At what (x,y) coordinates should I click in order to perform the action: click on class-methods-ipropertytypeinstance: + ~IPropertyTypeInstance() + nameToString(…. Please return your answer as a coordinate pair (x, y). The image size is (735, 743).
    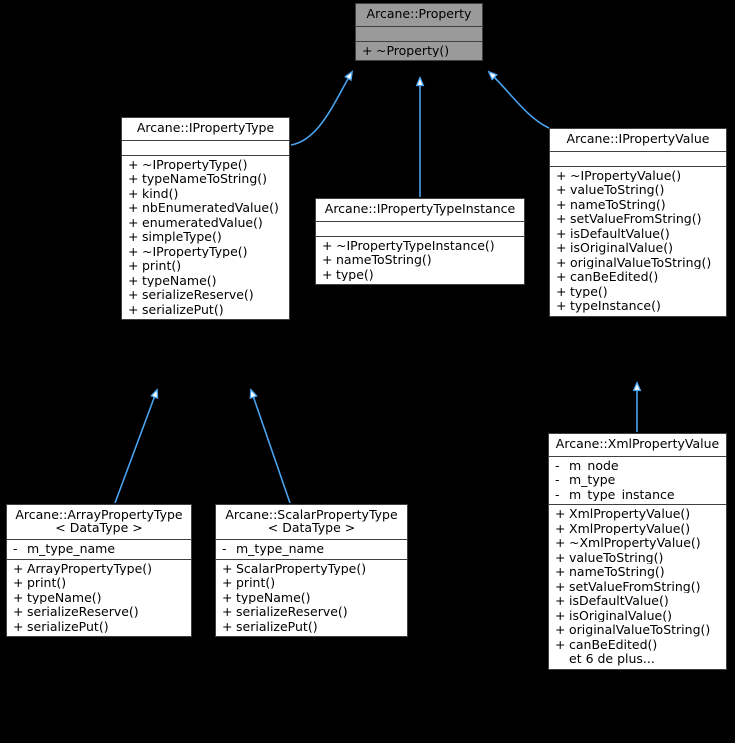
    Looking at the image, I should click on (420, 261).